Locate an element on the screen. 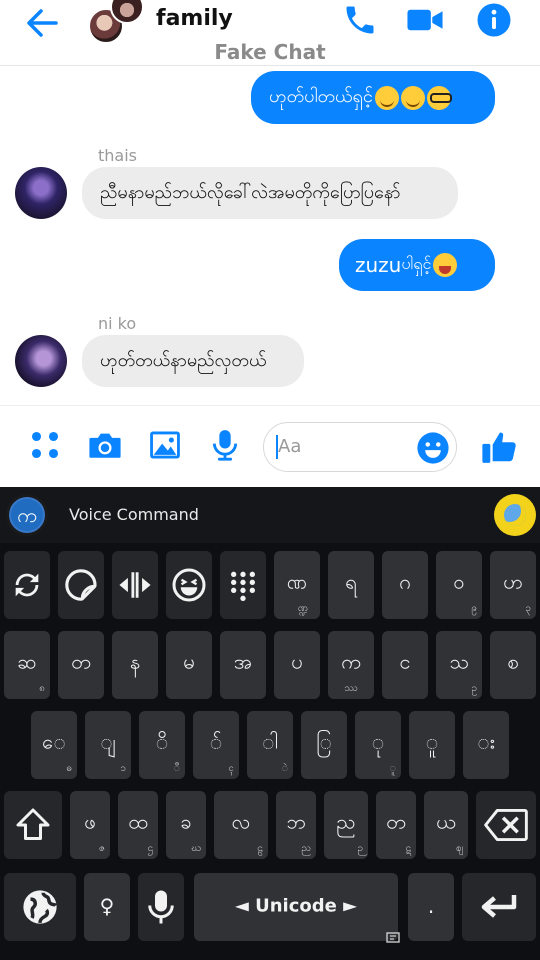  chat-header: family Fake Chat is located at coordinates (270, 33).